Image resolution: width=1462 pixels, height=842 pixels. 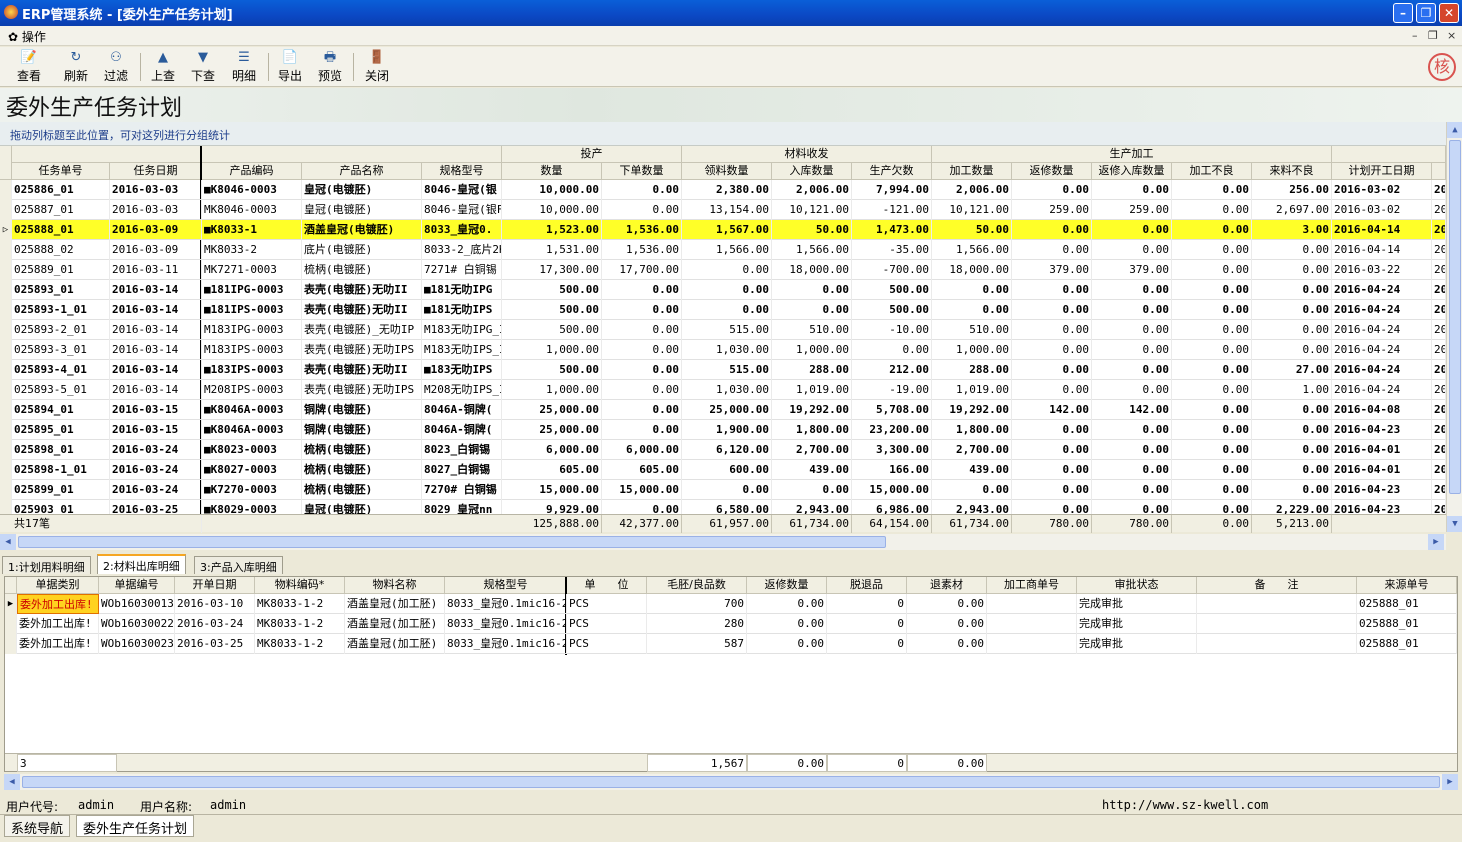 What do you see at coordinates (76, 67) in the screenshot?
I see `refresh-button: ↻ 刷新` at bounding box center [76, 67].